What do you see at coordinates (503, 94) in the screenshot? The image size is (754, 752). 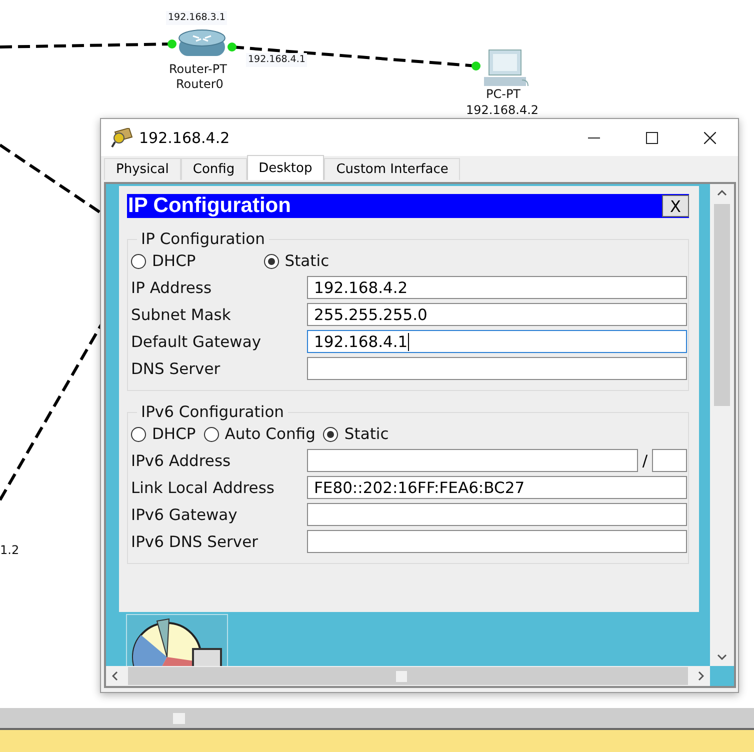 I see `device-model: PC-PT` at bounding box center [503, 94].